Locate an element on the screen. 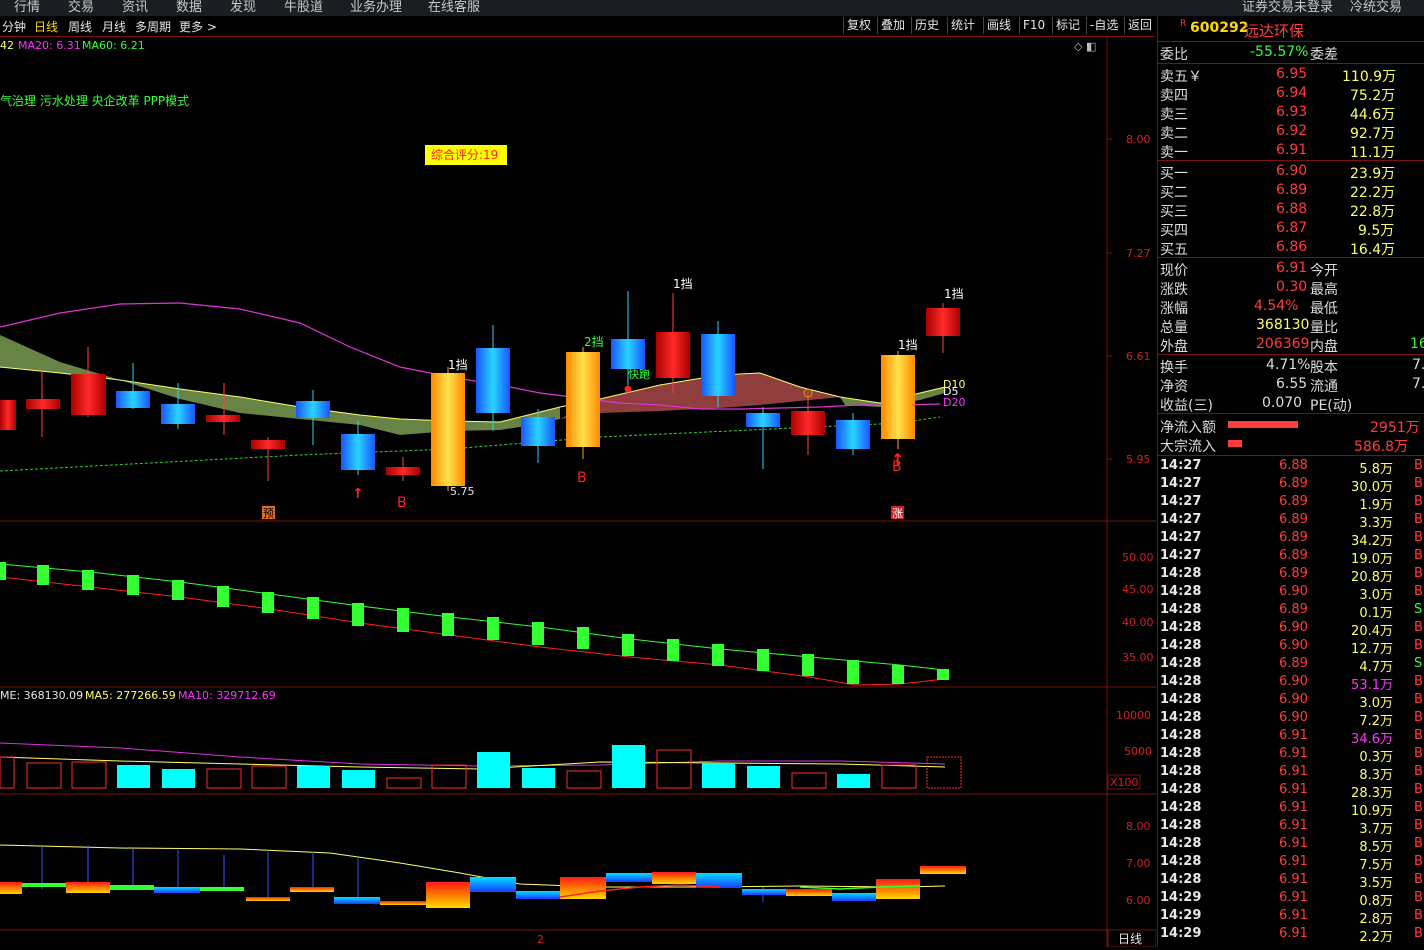 This screenshot has height=950, width=1424. tick-row: 14:28 6.91 34.6万 B is located at coordinates (1291, 737).